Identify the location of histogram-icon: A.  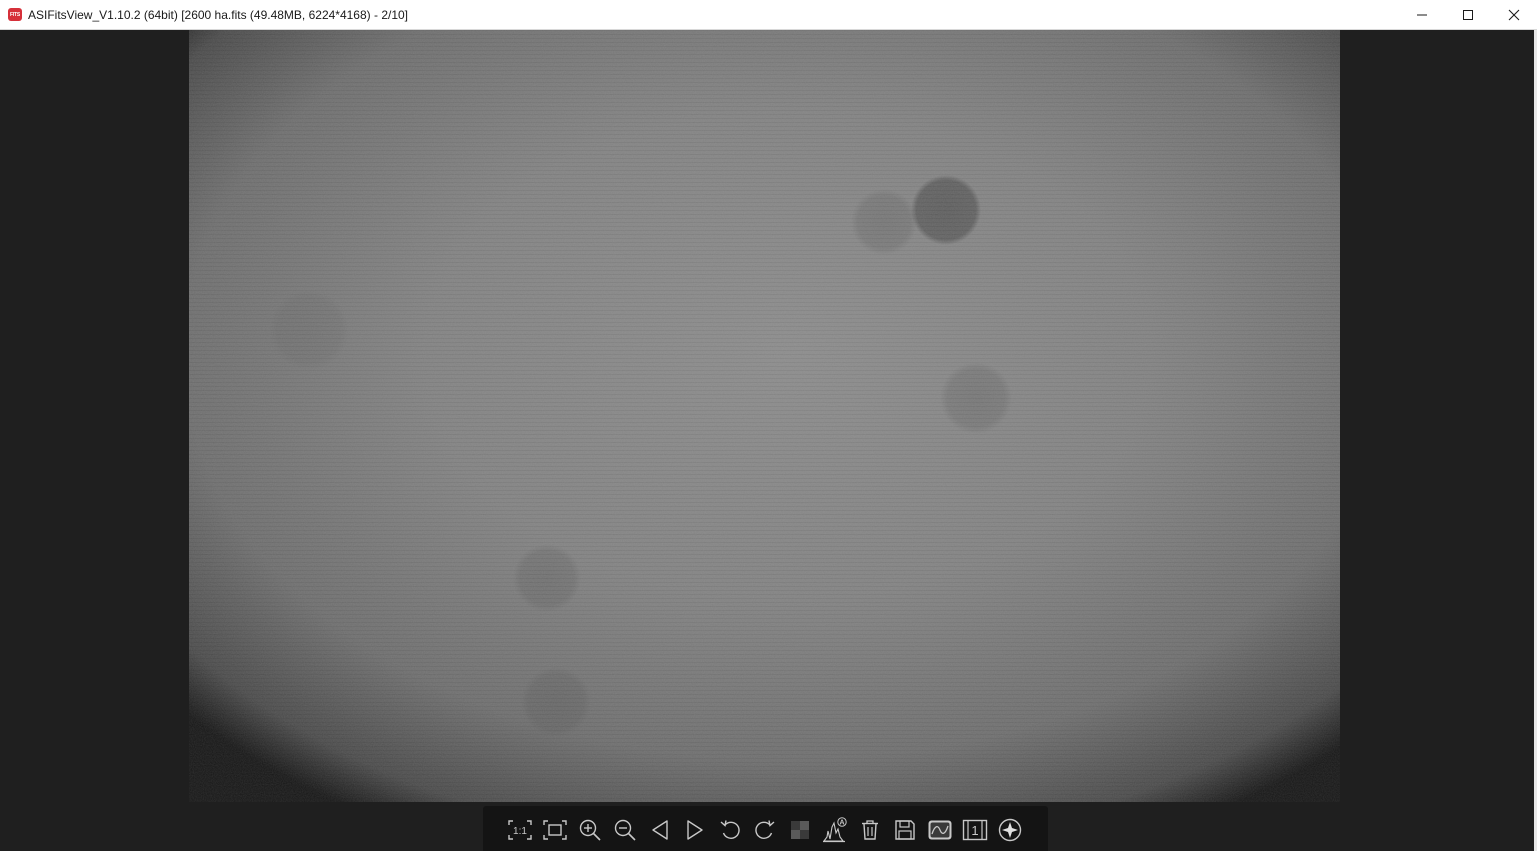
(834, 830).